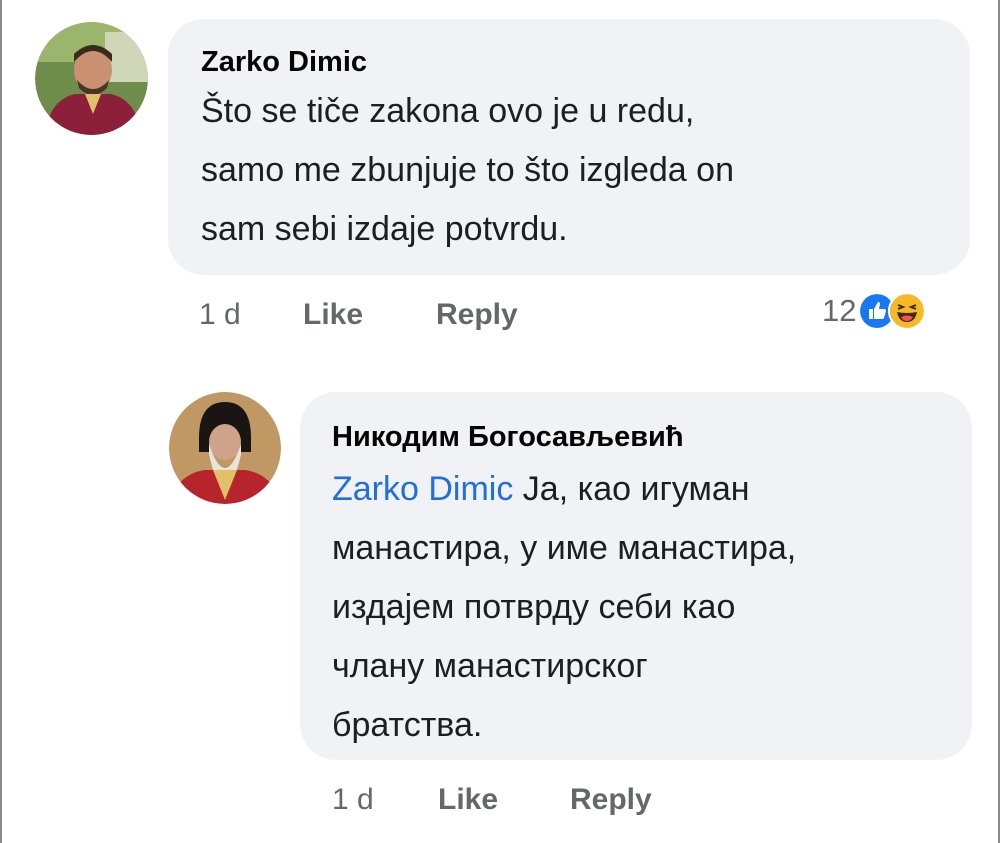  I want to click on comment-author-name: Zarko Dimic, so click(284, 62).